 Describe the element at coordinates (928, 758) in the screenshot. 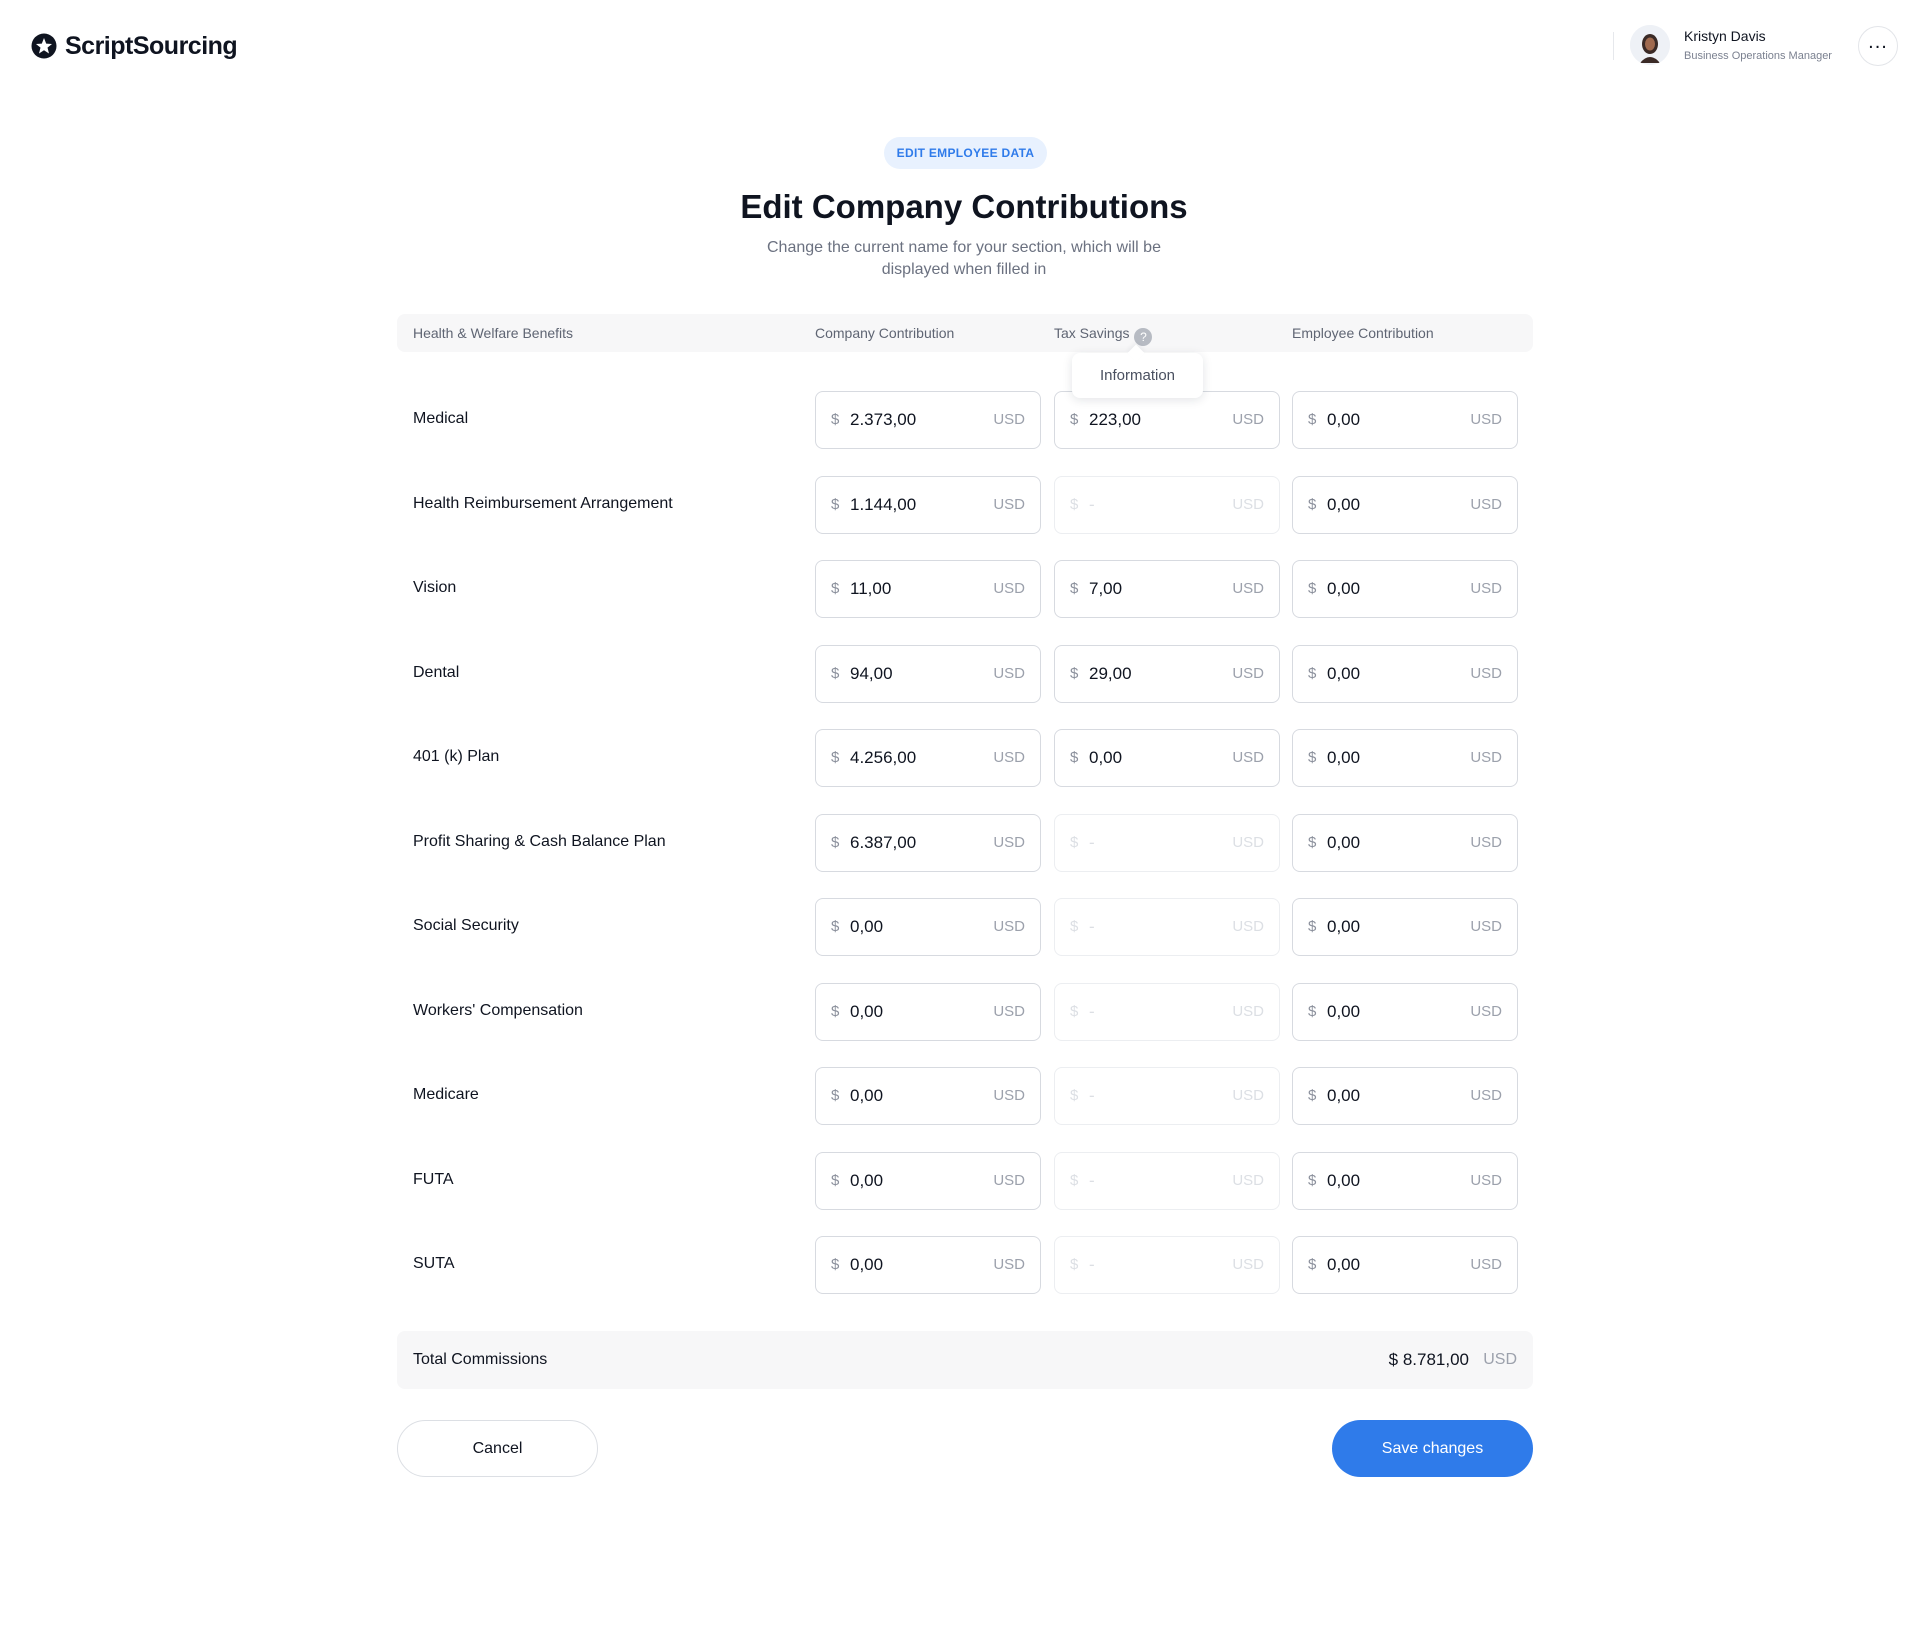

I see `company-contribution-input: $4.256,00 USD` at that location.